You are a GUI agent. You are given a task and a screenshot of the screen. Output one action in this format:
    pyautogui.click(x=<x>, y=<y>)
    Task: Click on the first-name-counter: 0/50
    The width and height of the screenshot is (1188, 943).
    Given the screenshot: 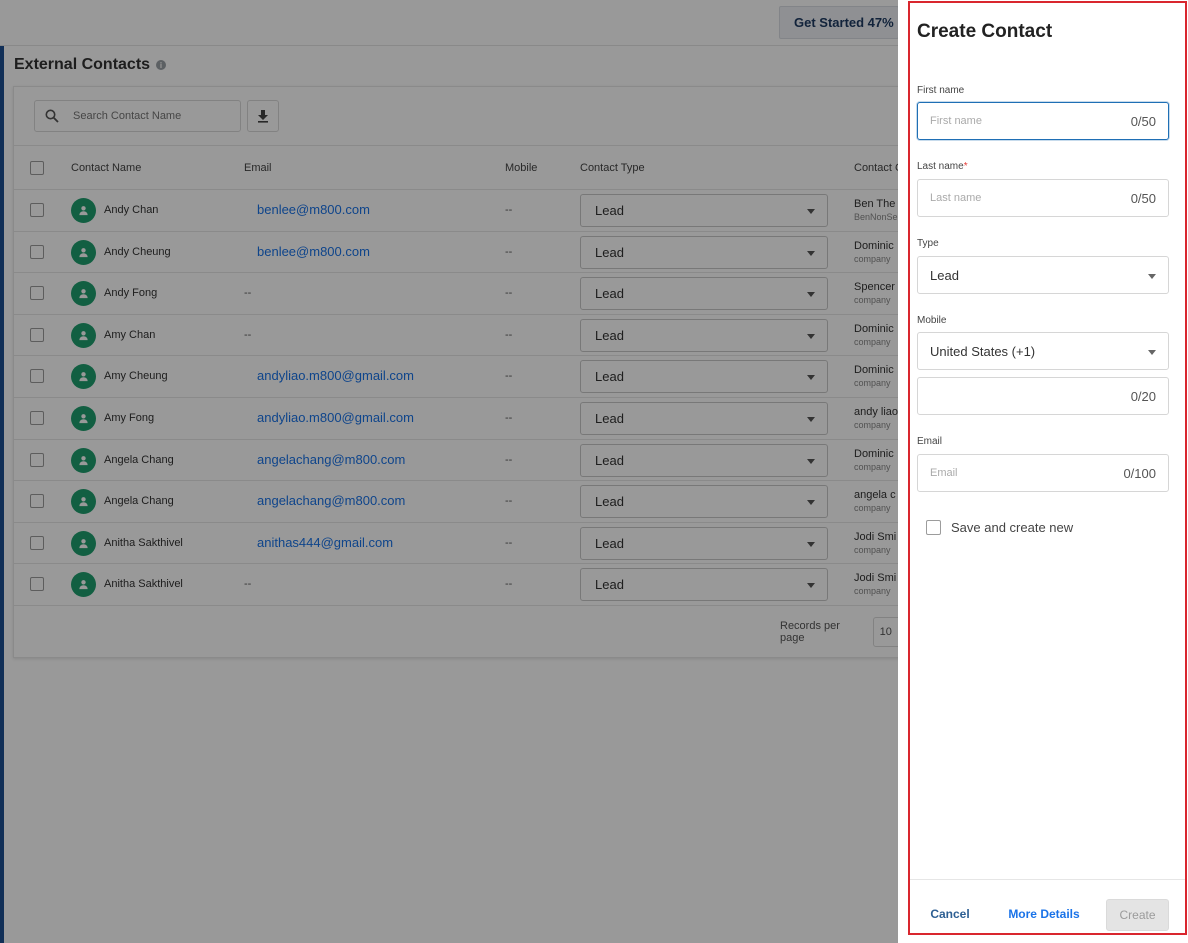 What is the action you would take?
    pyautogui.click(x=1143, y=121)
    